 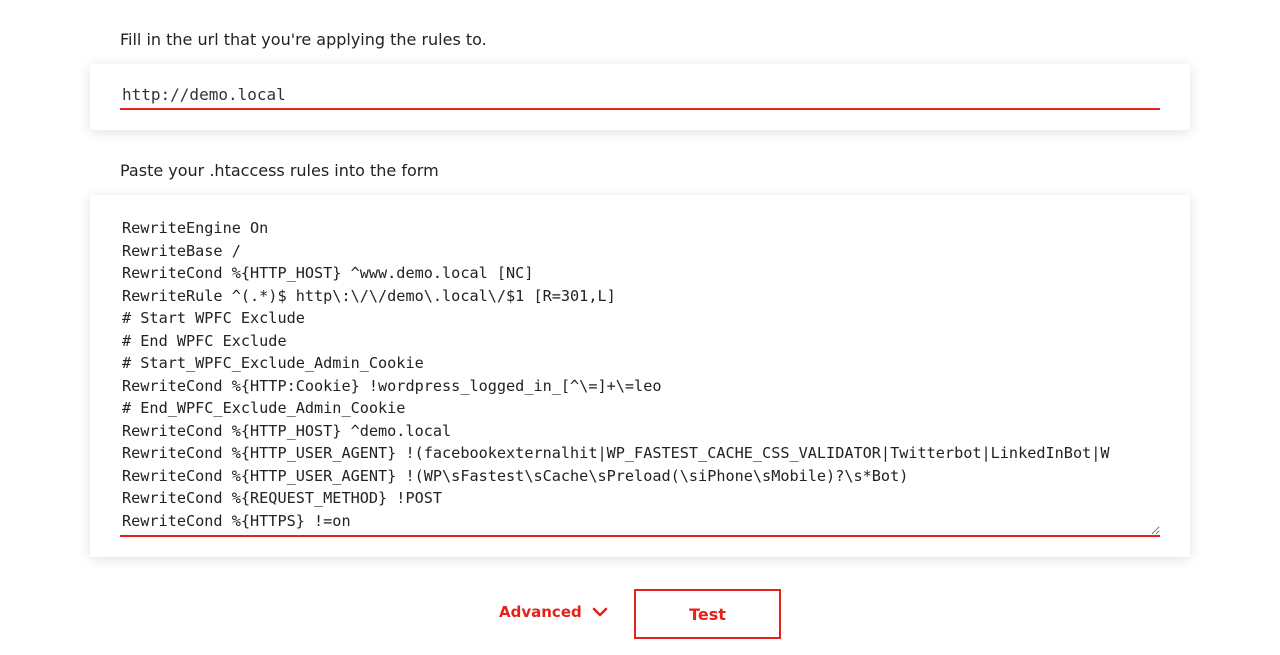 I want to click on advanced-toggle: Advanced, so click(x=553, y=612).